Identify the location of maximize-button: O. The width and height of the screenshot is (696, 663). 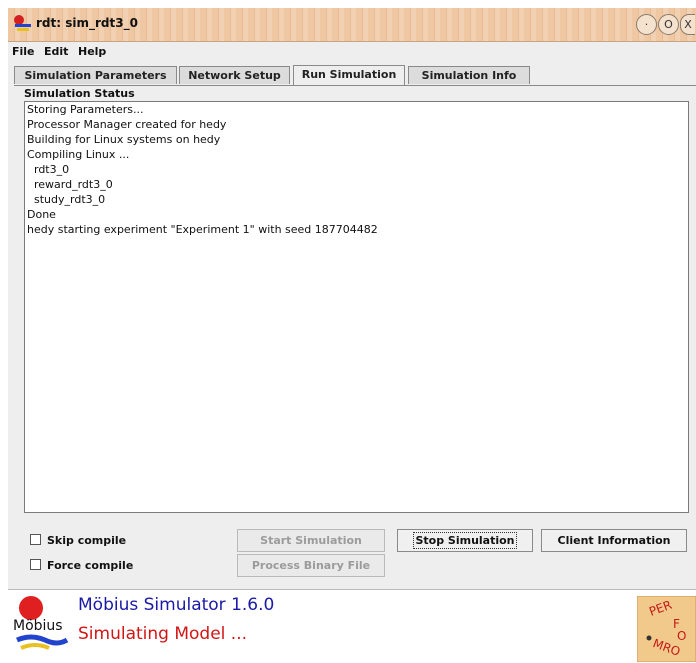
(668, 24).